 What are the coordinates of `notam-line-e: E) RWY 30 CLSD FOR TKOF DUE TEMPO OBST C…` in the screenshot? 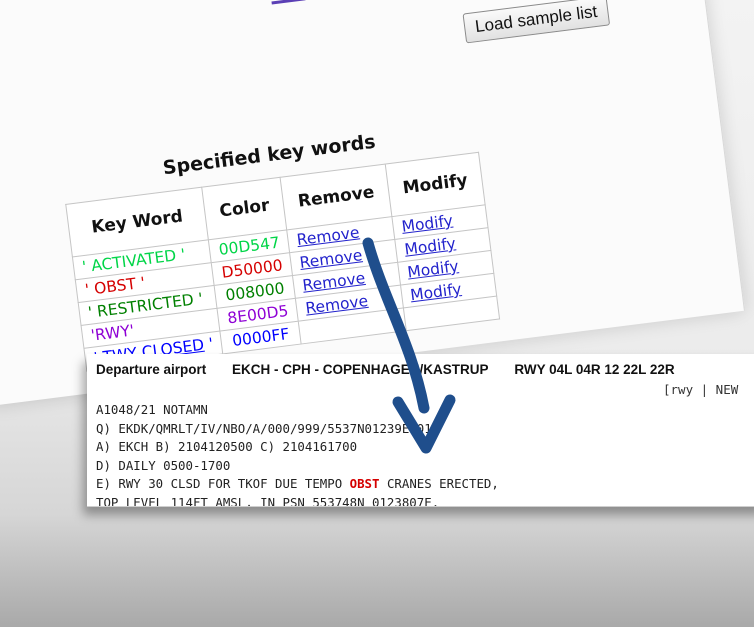 It's located at (297, 484).